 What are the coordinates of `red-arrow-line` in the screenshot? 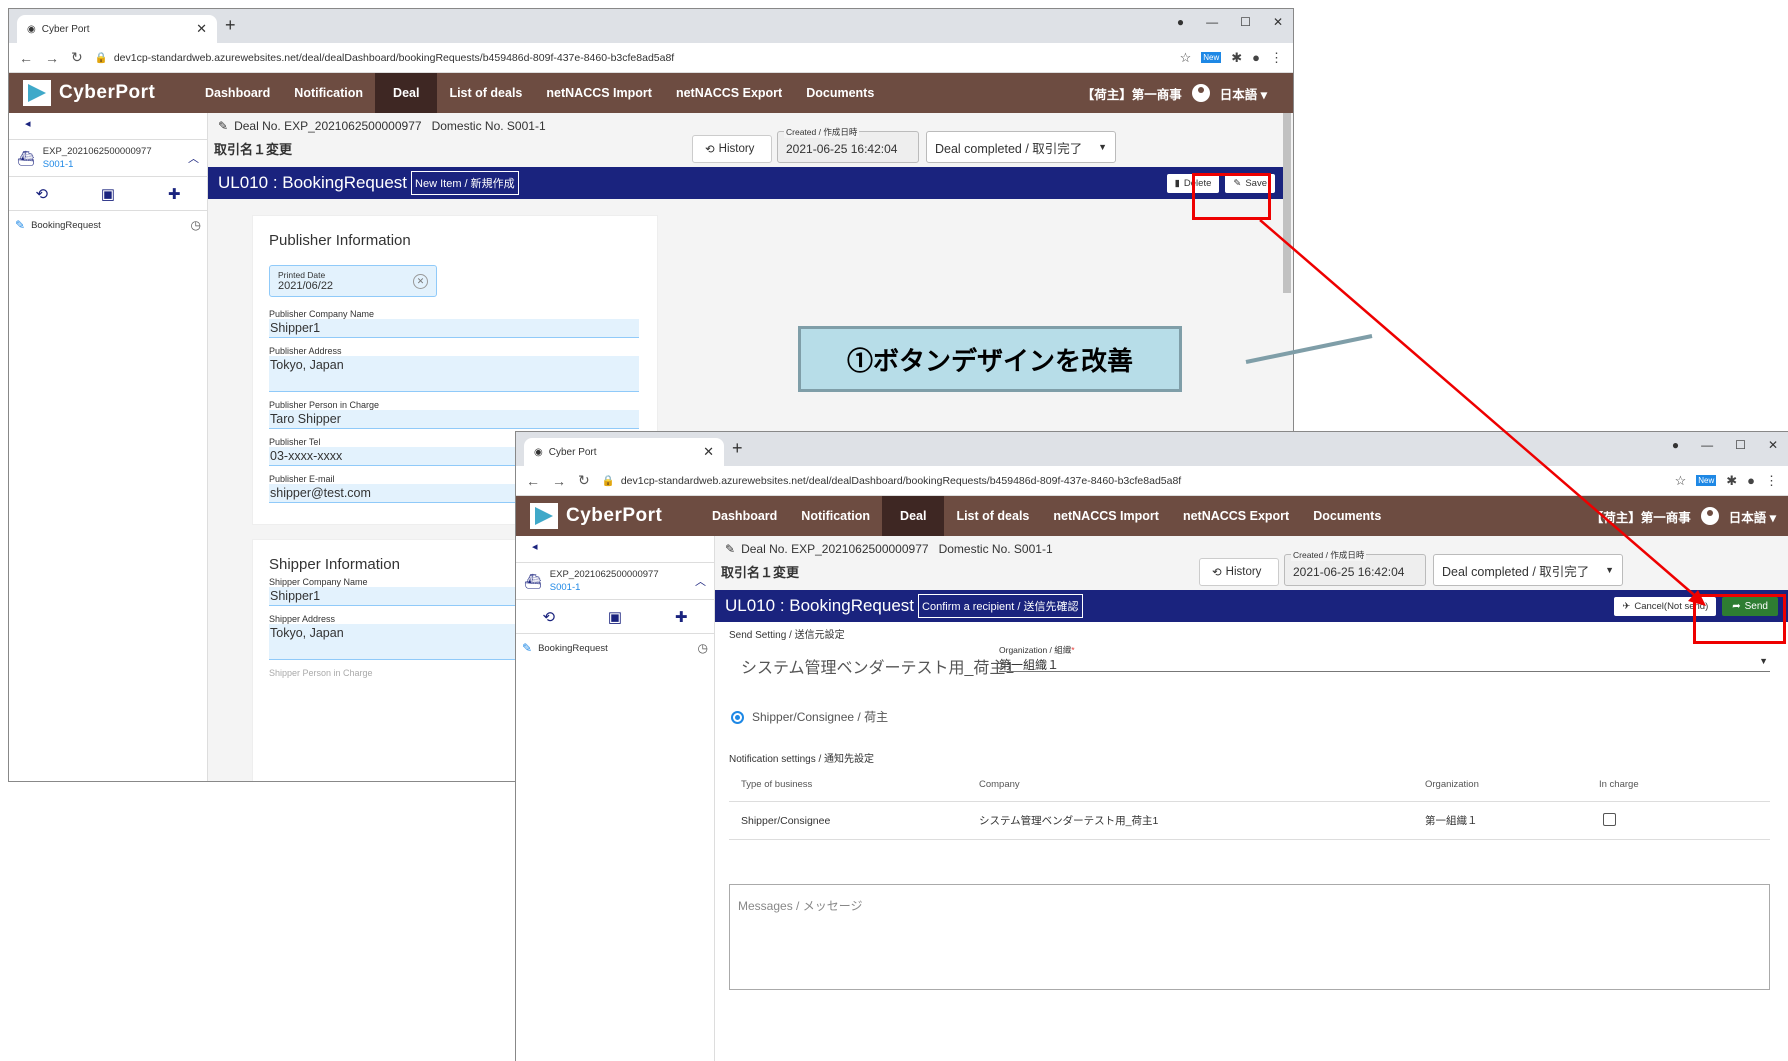 It's located at (1480, 410).